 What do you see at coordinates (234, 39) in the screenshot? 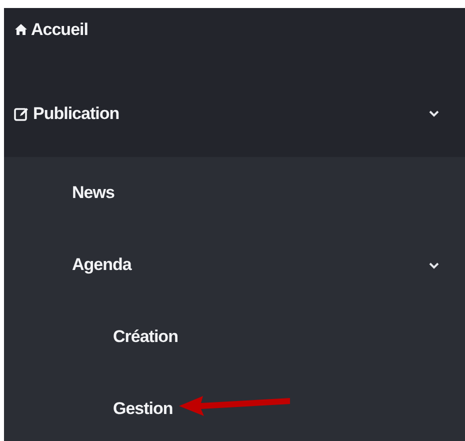
I see `menu-item: Accueil` at bounding box center [234, 39].